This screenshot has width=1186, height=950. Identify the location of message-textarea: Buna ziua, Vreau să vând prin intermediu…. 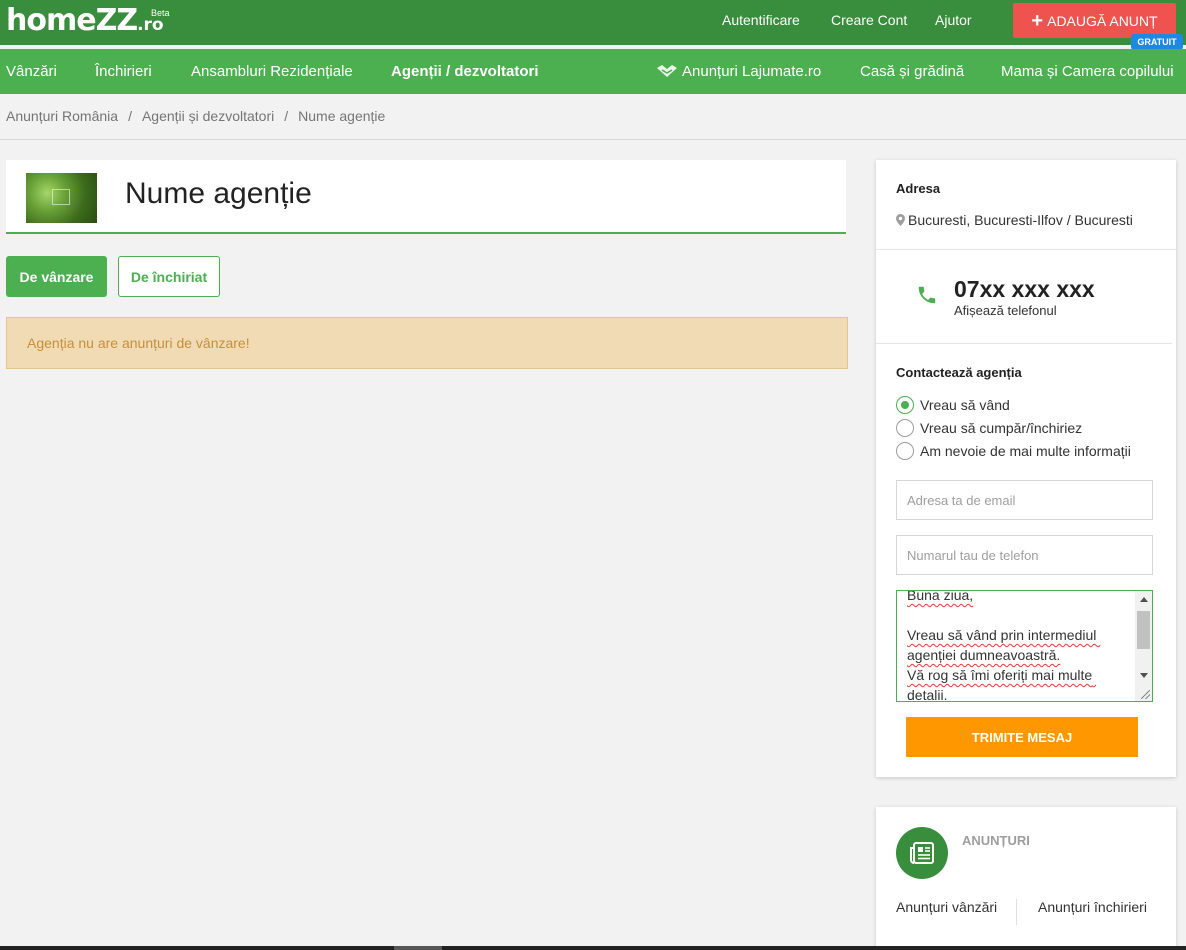
(1024, 646).